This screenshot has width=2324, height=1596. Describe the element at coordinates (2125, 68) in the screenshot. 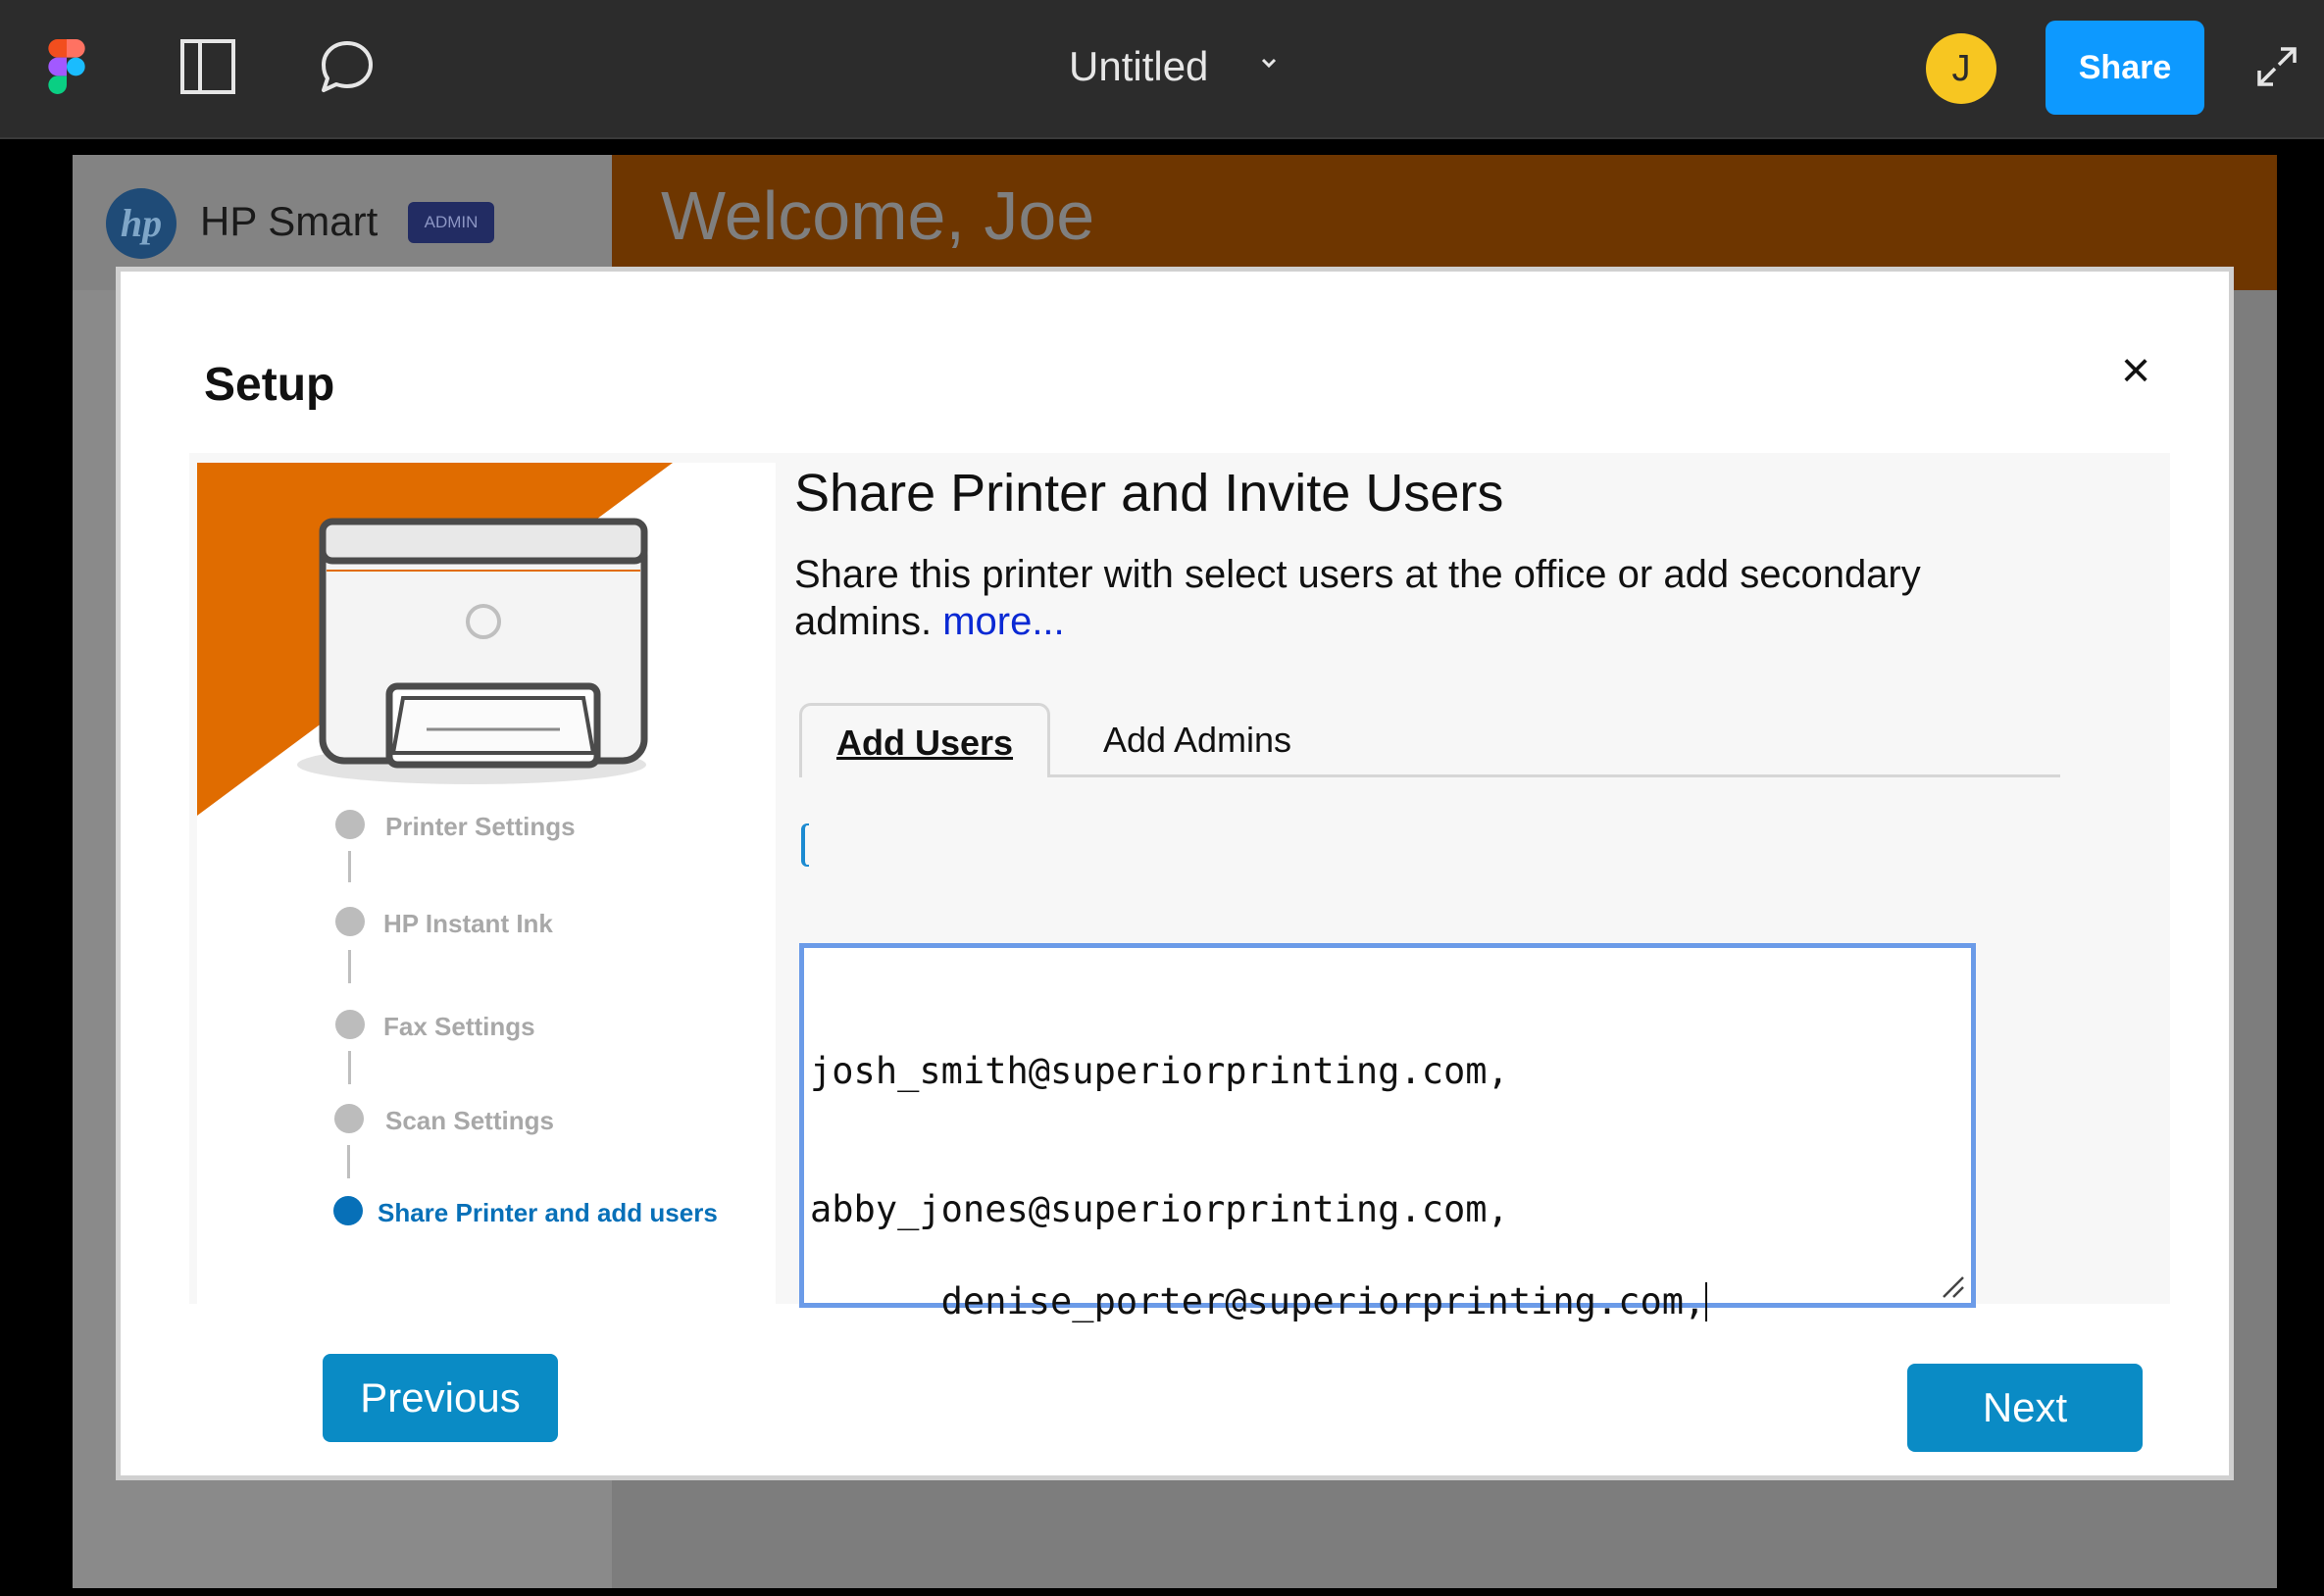

I see `share-button: Share` at that location.